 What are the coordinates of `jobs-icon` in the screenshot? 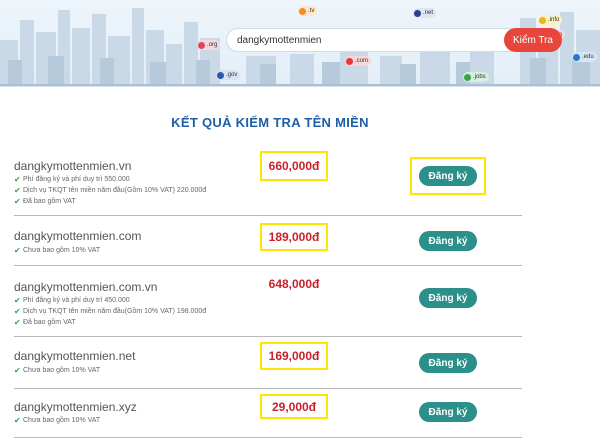 It's located at (467, 77).